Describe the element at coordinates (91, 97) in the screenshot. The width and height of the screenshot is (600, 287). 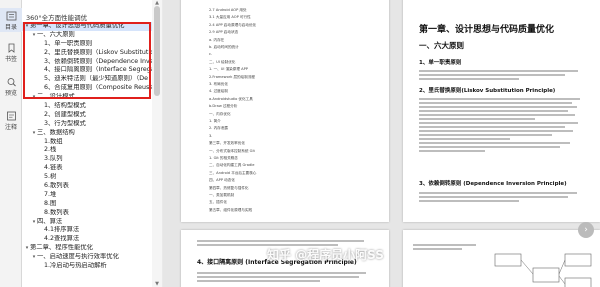
I see `outline-item: ▾ 二、设计模式` at that location.